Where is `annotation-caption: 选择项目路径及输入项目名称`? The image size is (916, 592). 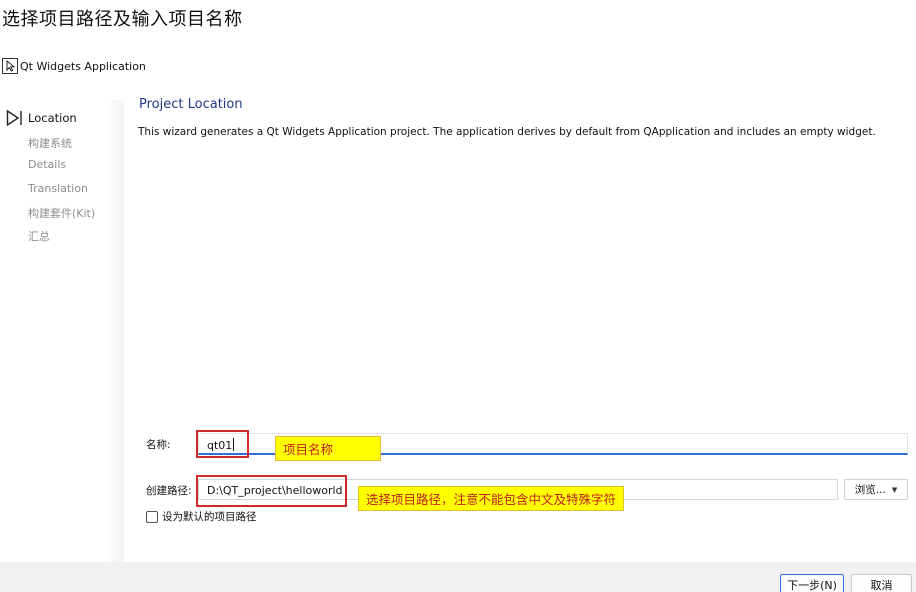 annotation-caption: 选择项目路径及输入项目名称 is located at coordinates (122, 19).